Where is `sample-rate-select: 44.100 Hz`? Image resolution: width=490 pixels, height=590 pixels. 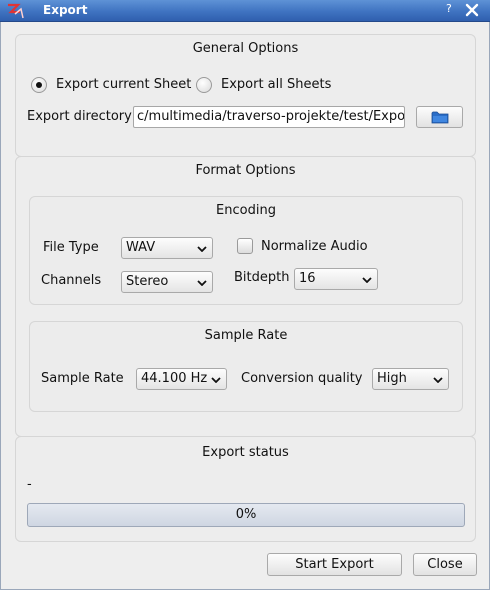
sample-rate-select: 44.100 Hz is located at coordinates (181, 379).